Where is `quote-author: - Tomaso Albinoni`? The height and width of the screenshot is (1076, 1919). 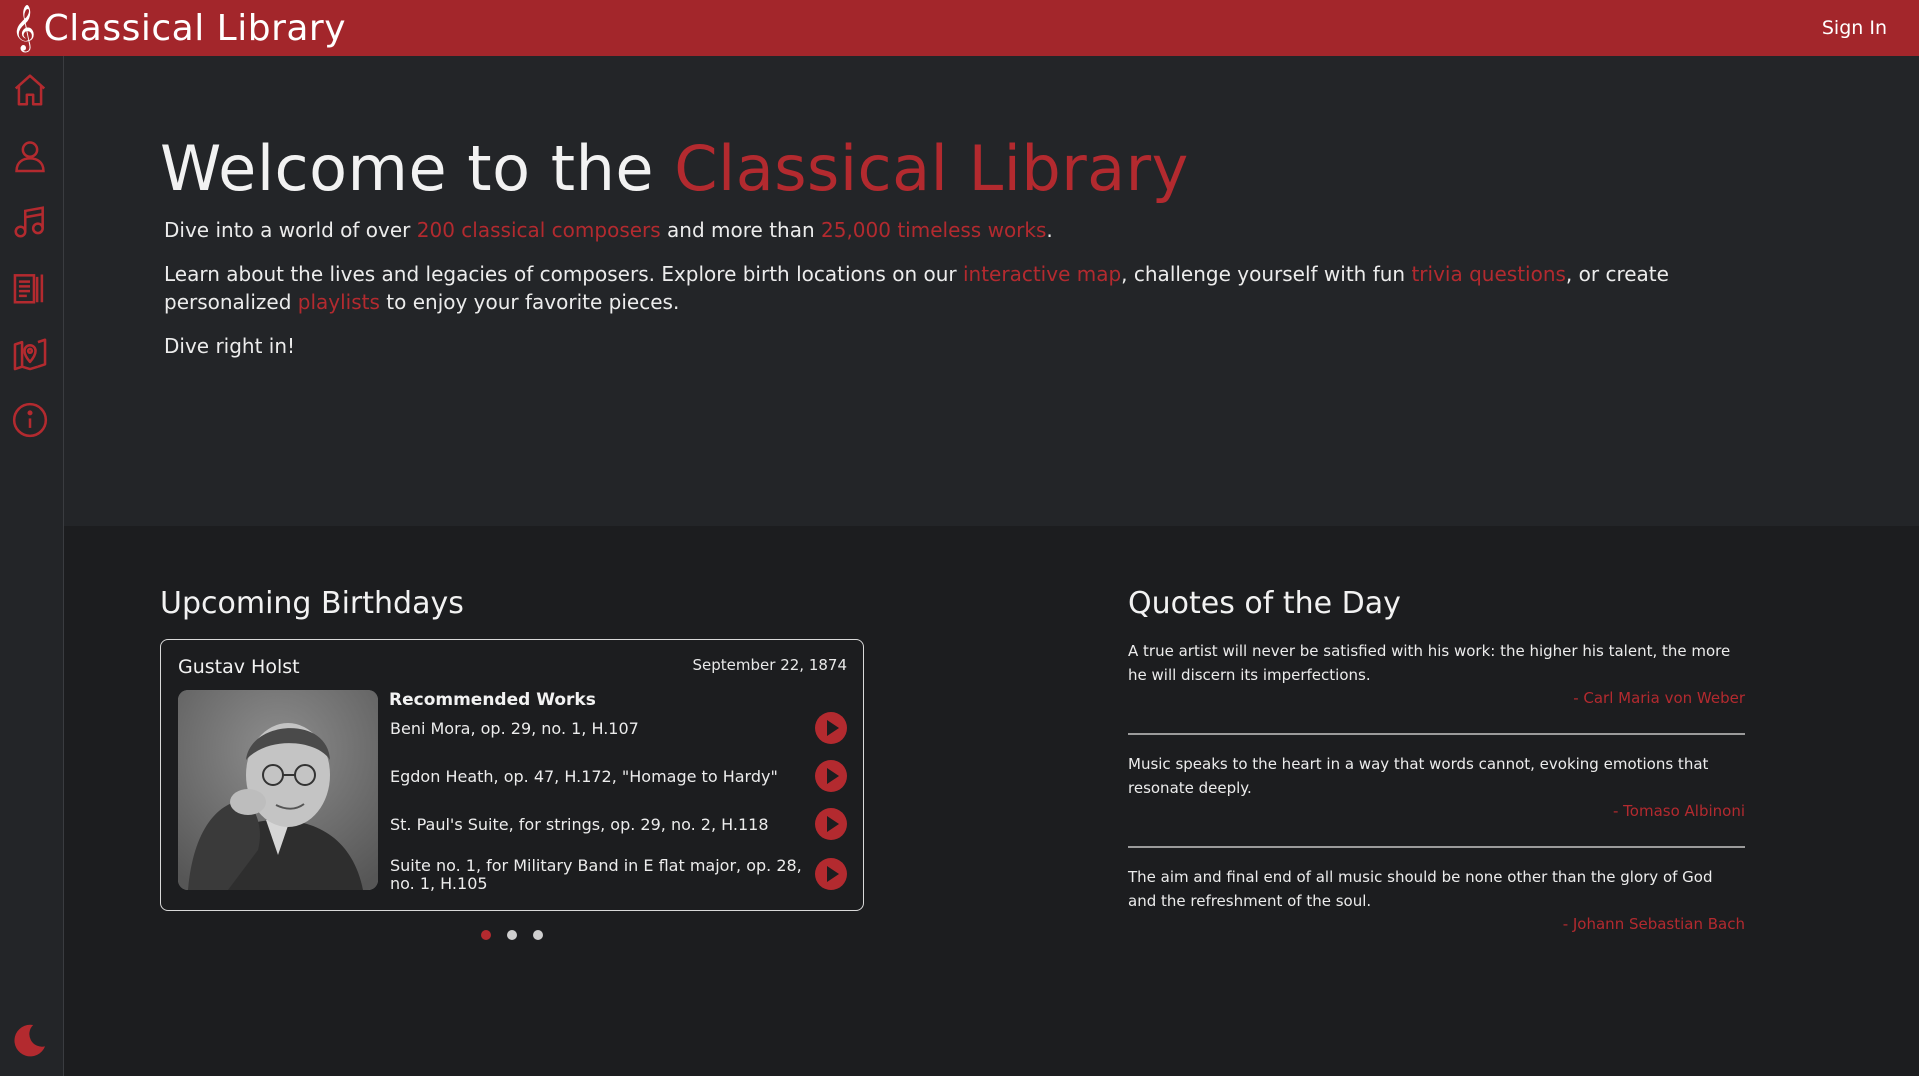 quote-author: - Tomaso Albinoni is located at coordinates (1436, 811).